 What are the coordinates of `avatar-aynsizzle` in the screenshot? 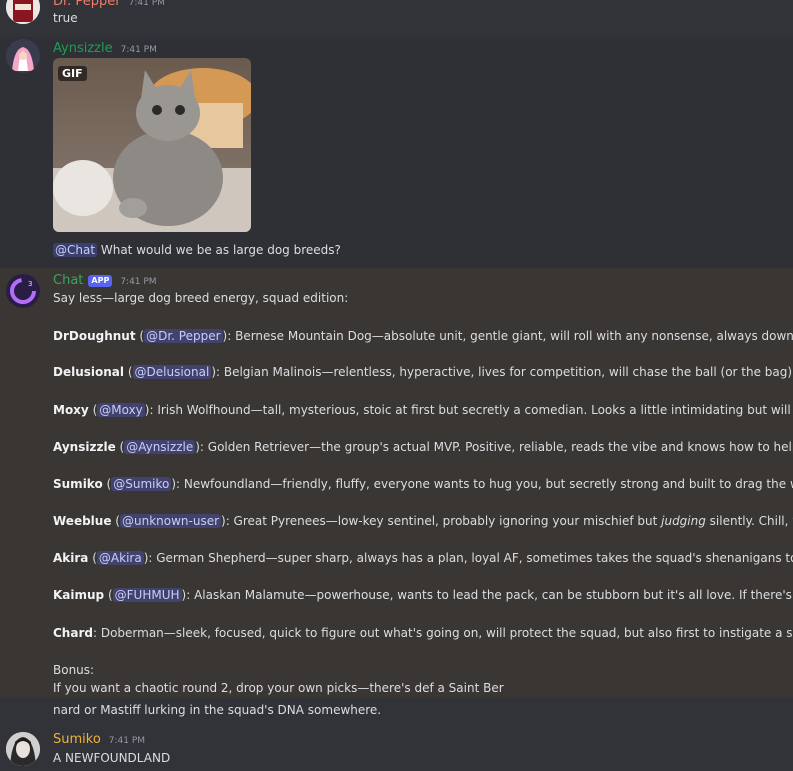 It's located at (23, 56).